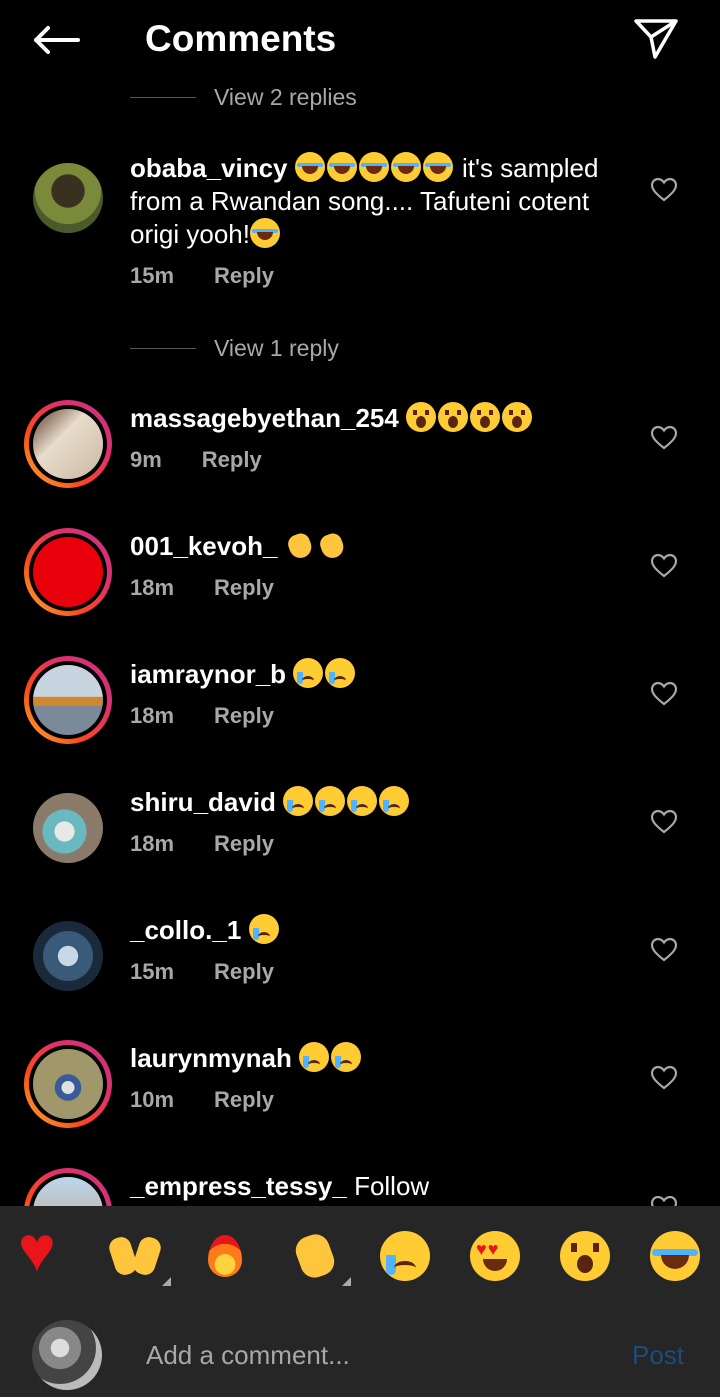  What do you see at coordinates (285, 96) in the screenshot?
I see `view-replies-label: View 2 replies` at bounding box center [285, 96].